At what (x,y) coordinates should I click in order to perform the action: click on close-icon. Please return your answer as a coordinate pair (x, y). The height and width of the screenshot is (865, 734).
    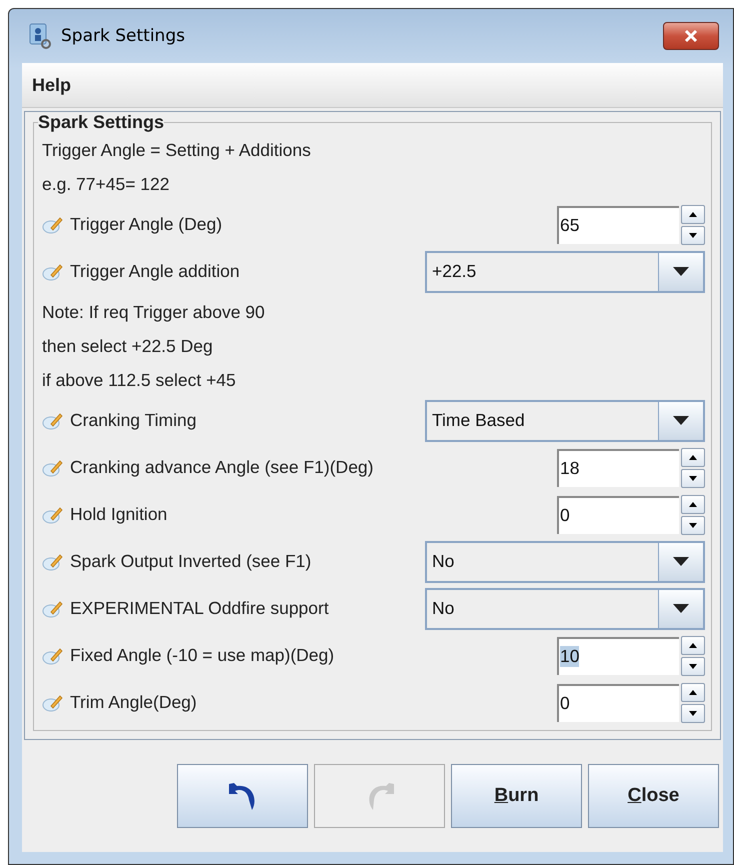
    Looking at the image, I should click on (691, 36).